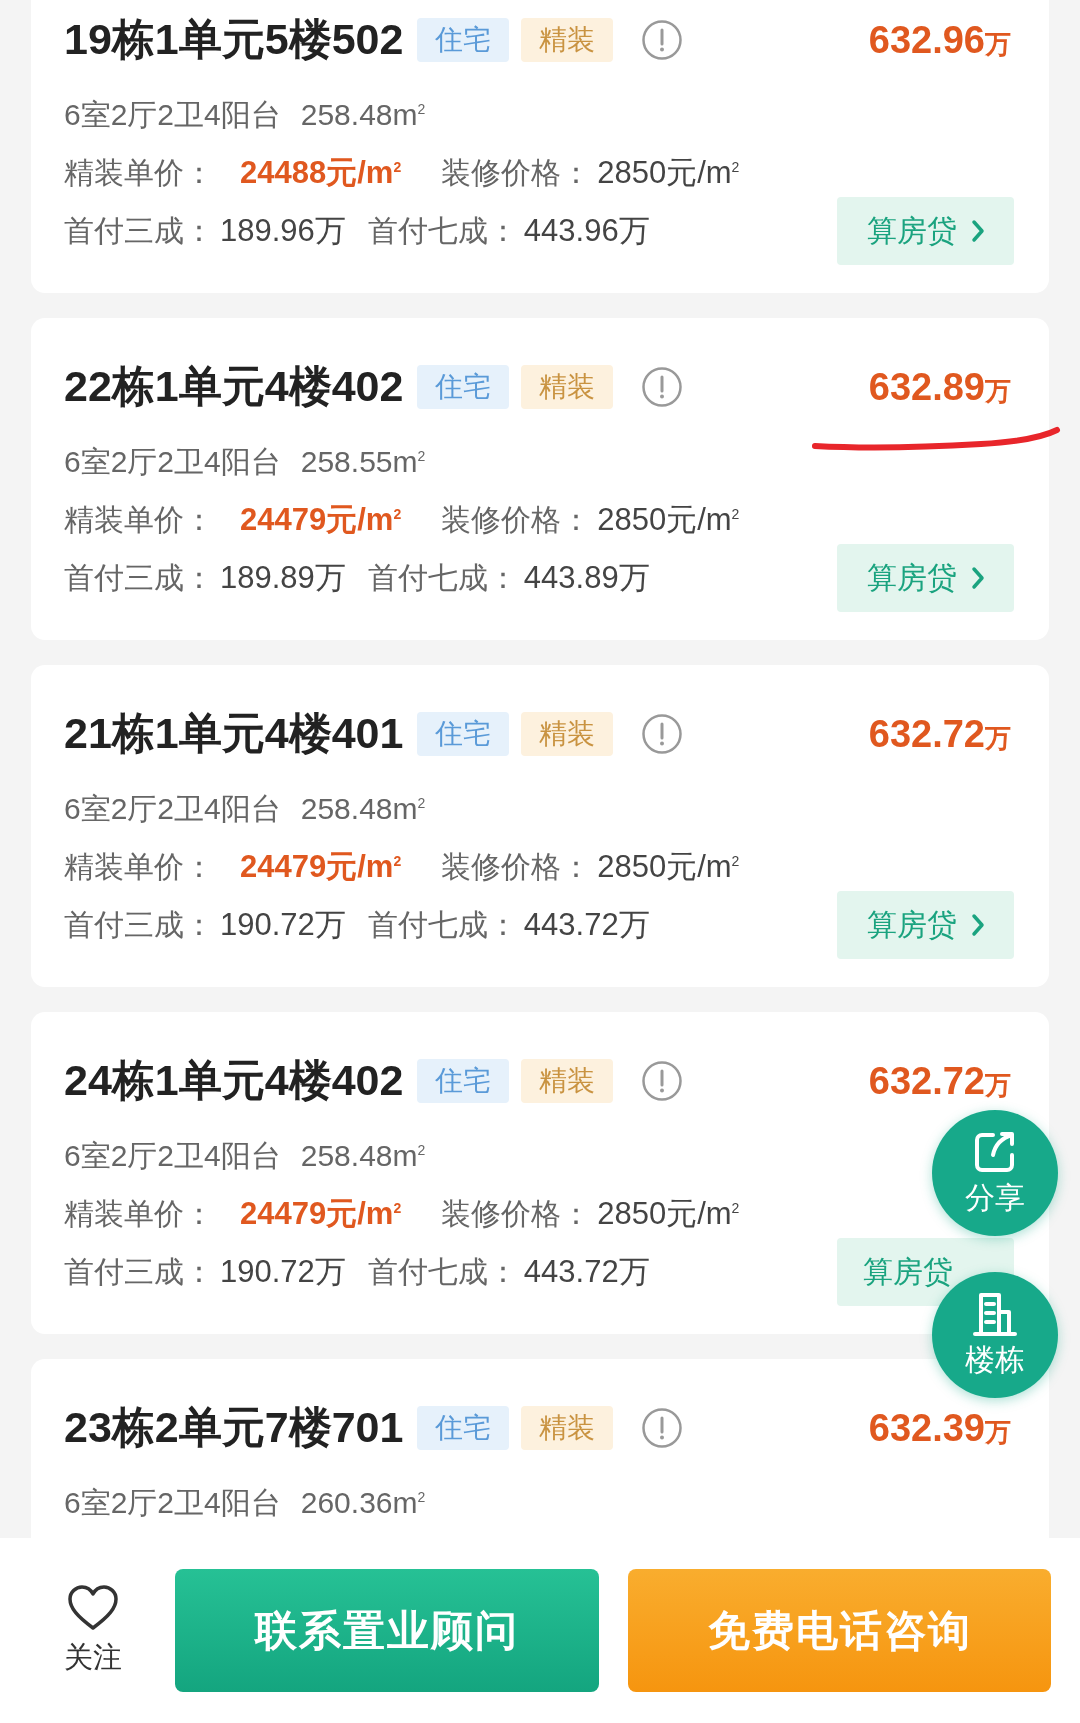 The width and height of the screenshot is (1080, 1723). What do you see at coordinates (939, 1428) in the screenshot?
I see `price: 632.39万` at bounding box center [939, 1428].